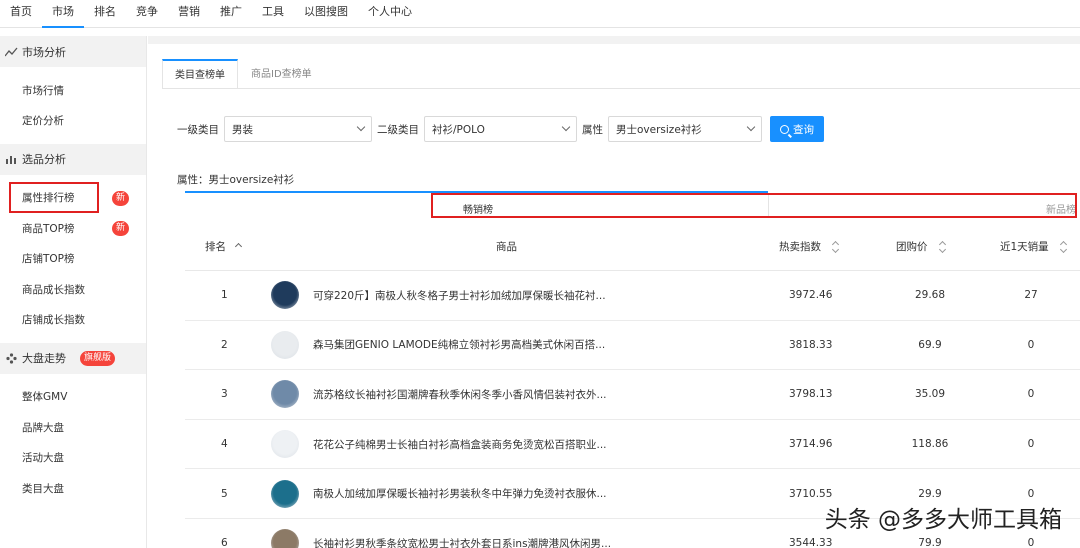 Image resolution: width=1080 pixels, height=548 pixels. I want to click on tab-category-list: 类目查榜单, so click(200, 74).